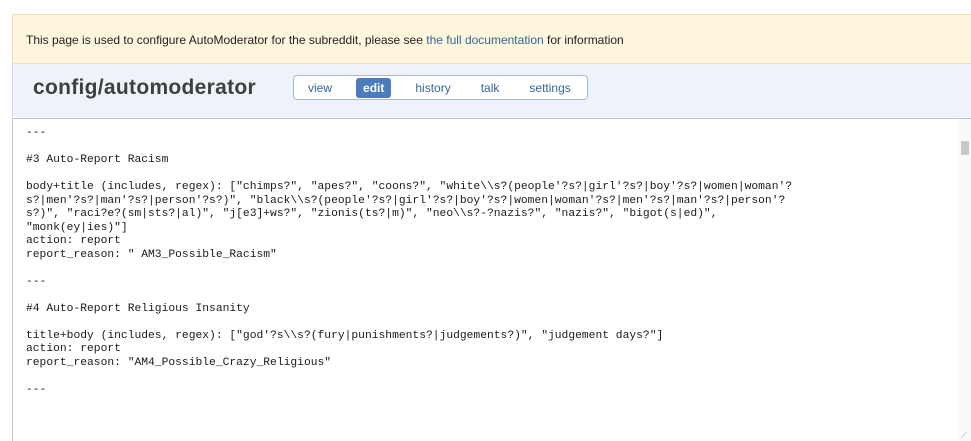 The width and height of the screenshot is (971, 441). I want to click on tab-edit: edit, so click(374, 87).